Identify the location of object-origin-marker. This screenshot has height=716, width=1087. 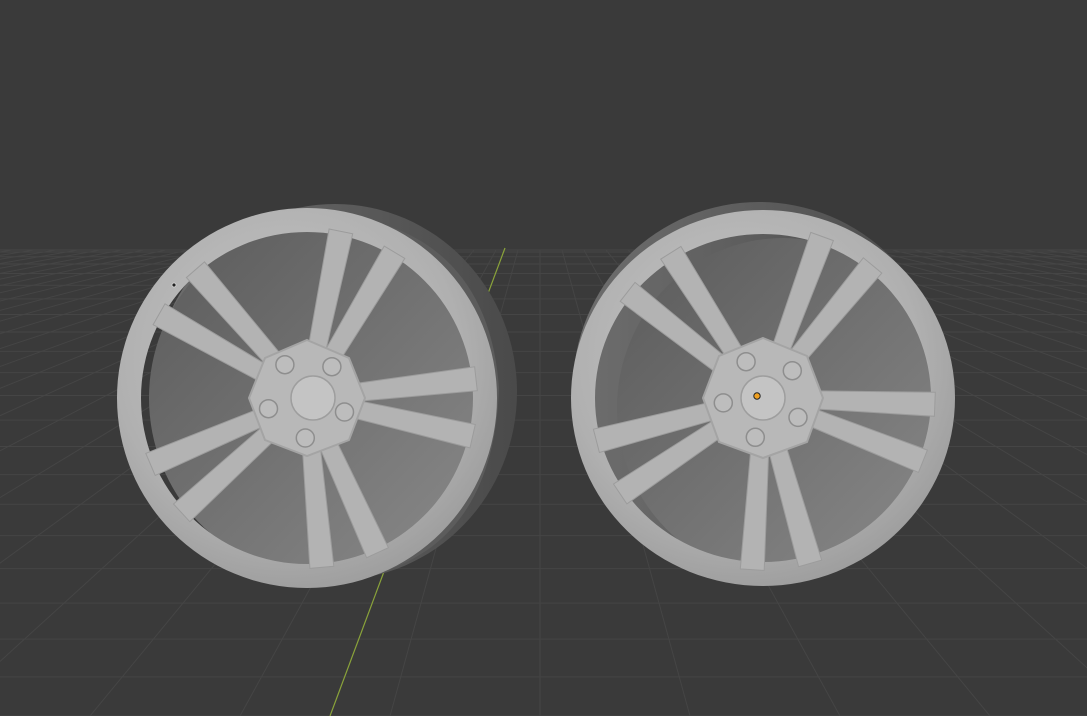
(757, 396).